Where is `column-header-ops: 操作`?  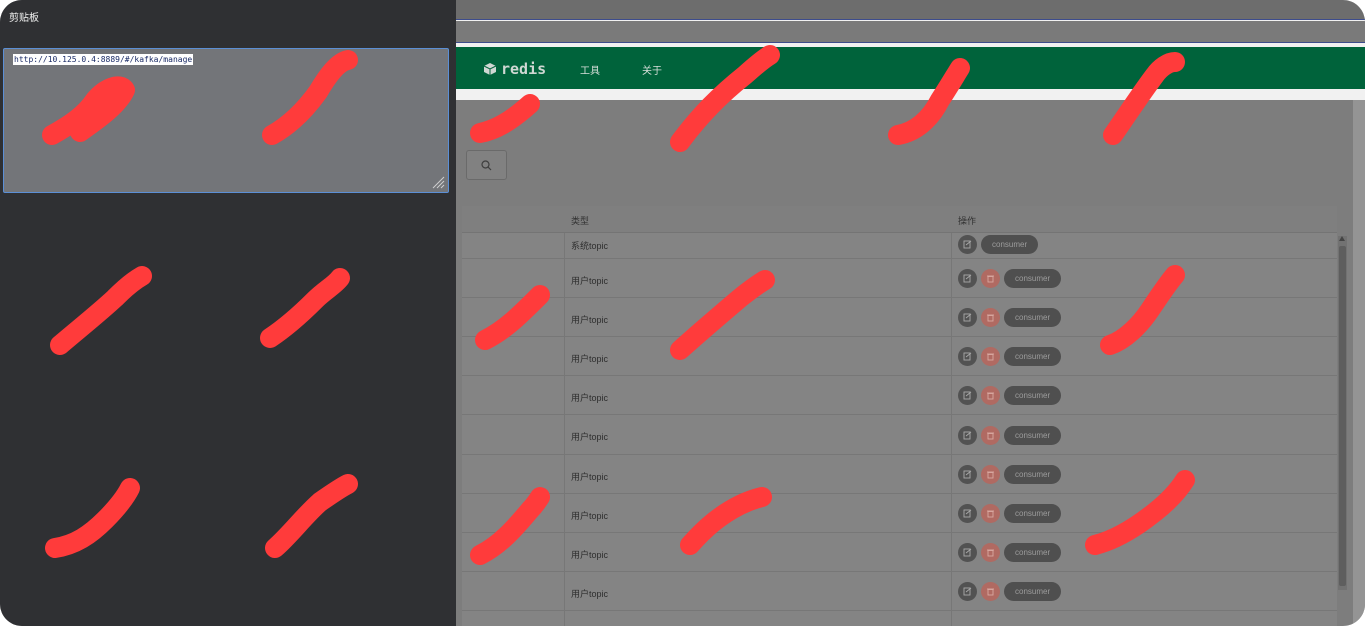 column-header-ops: 操作 is located at coordinates (967, 221).